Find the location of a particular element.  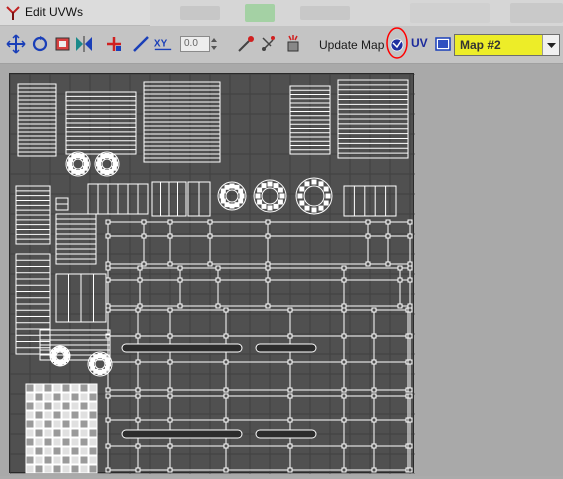

rotate-icon is located at coordinates (40, 44).